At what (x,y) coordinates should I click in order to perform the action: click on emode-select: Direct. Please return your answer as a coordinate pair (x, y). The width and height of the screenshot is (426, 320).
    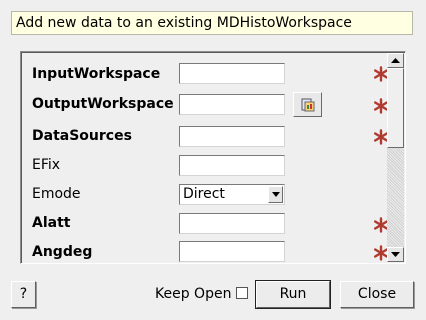
    Looking at the image, I should click on (232, 194).